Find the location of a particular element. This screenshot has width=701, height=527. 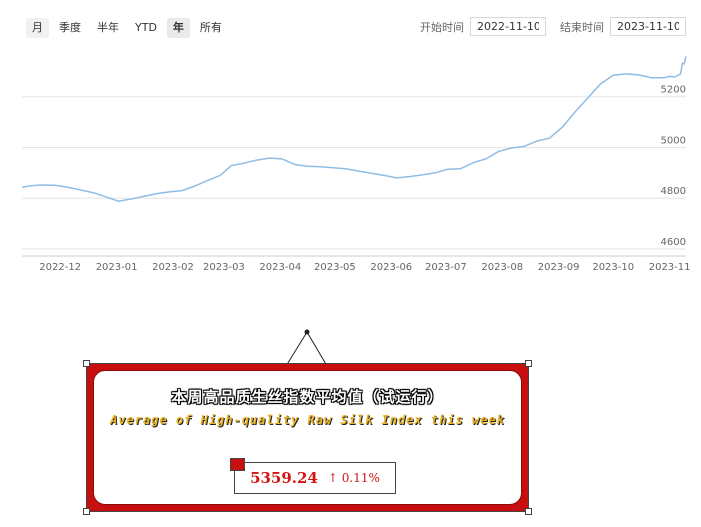

x-tick-label: 2023-08 is located at coordinates (502, 267).